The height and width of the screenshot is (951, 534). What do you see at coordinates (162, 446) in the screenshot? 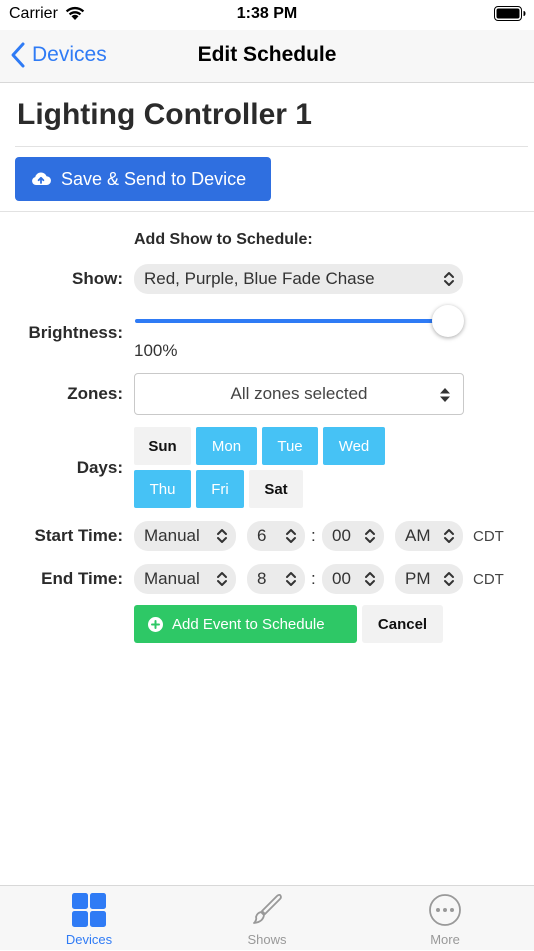
I see `day-button-sun: Sun` at bounding box center [162, 446].